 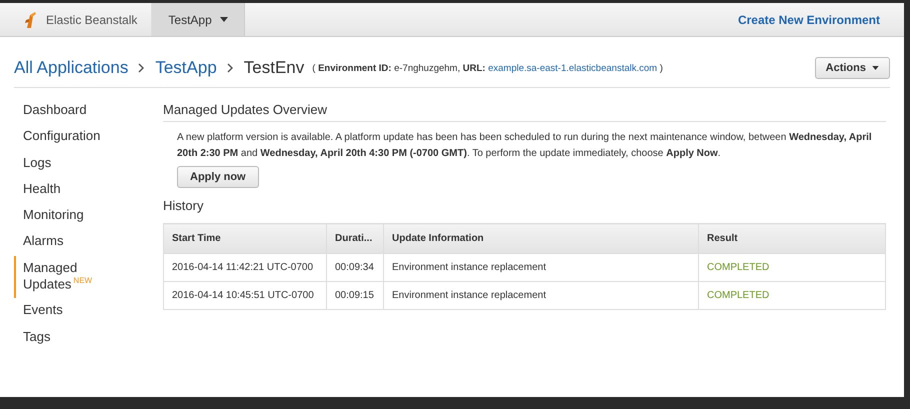 I want to click on beanstalk-logo-icon, so click(x=31, y=19).